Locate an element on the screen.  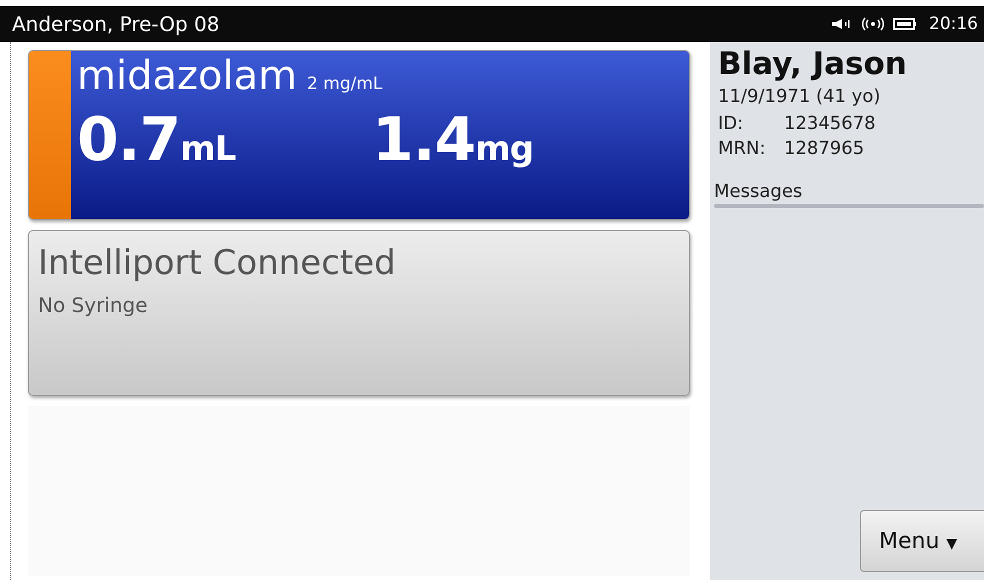
volume-value: 0.7mL is located at coordinates (156, 140).